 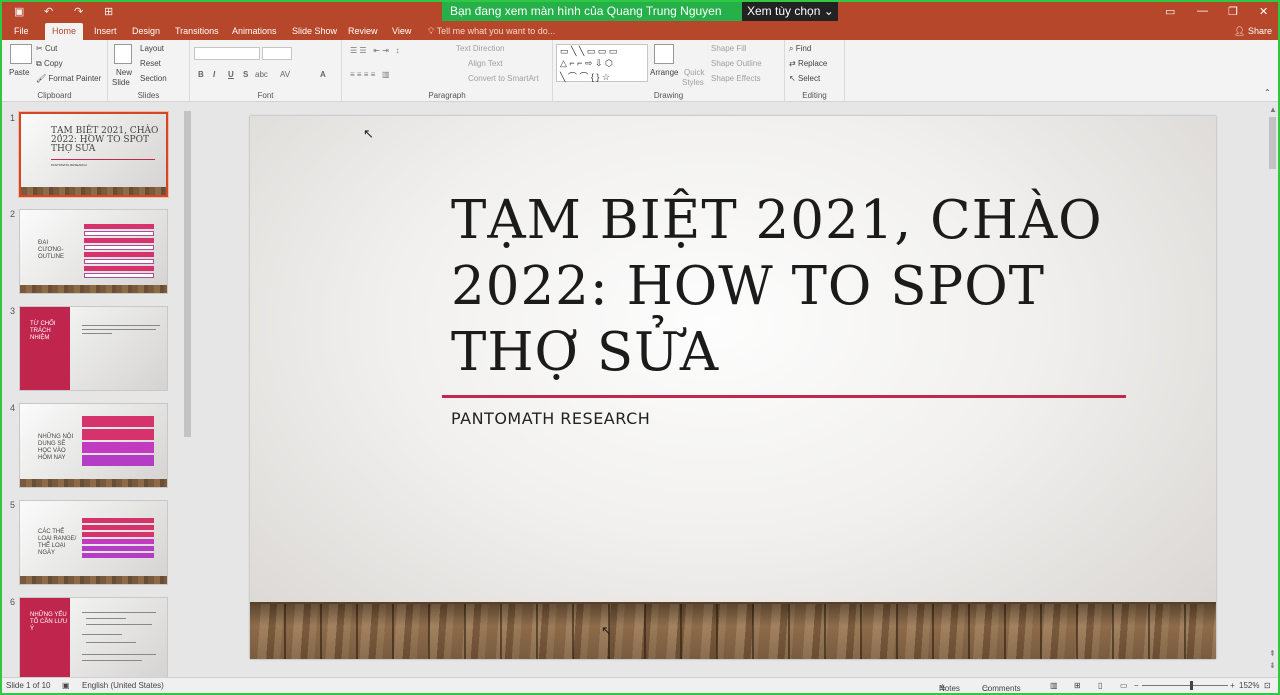 What do you see at coordinates (152, 48) in the screenshot?
I see `layout-button: Layout` at bounding box center [152, 48].